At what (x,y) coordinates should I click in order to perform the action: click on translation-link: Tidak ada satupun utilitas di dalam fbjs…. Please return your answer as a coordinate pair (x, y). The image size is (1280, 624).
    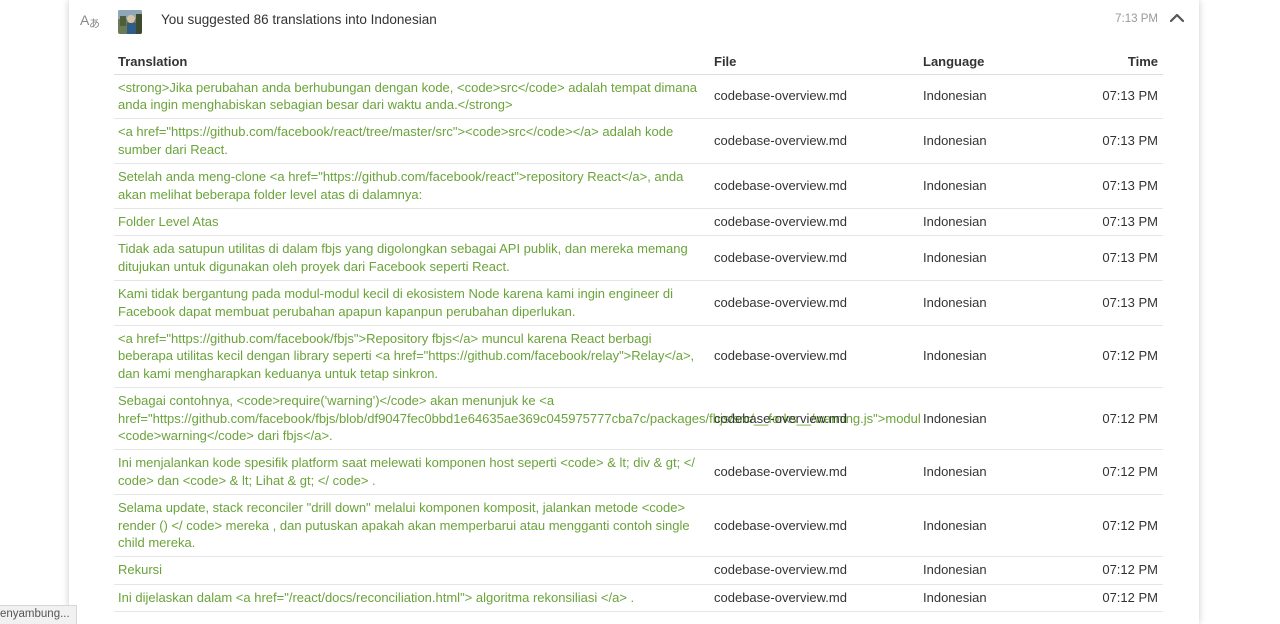
    Looking at the image, I should click on (403, 257).